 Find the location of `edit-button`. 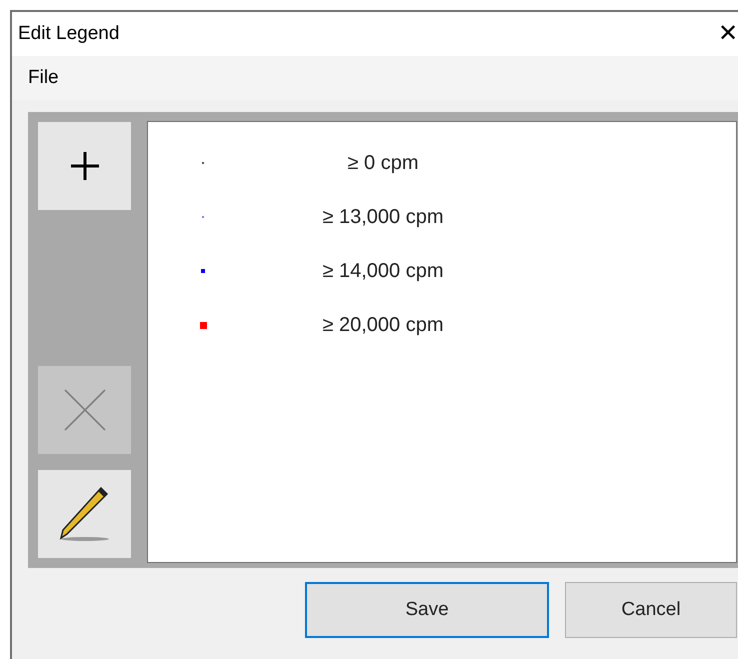

edit-button is located at coordinates (84, 514).